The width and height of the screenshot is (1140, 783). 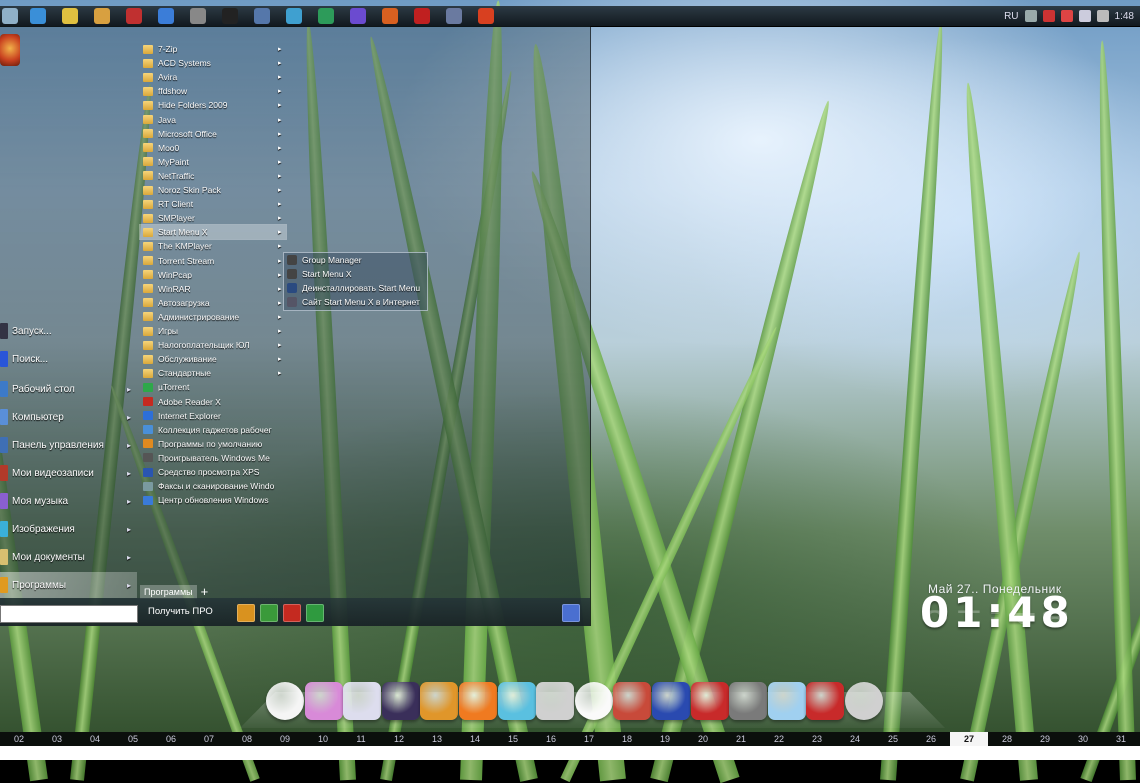 What do you see at coordinates (315, 613) in the screenshot?
I see `restart-icon` at bounding box center [315, 613].